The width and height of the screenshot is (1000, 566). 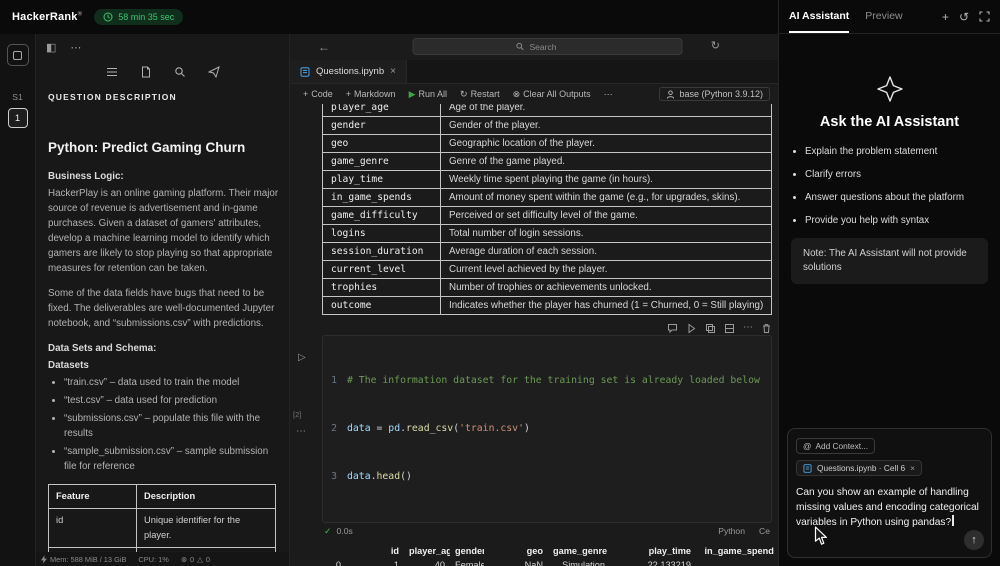 What do you see at coordinates (819, 16) in the screenshot?
I see `tab-ai-assistant: AI Assistant` at bounding box center [819, 16].